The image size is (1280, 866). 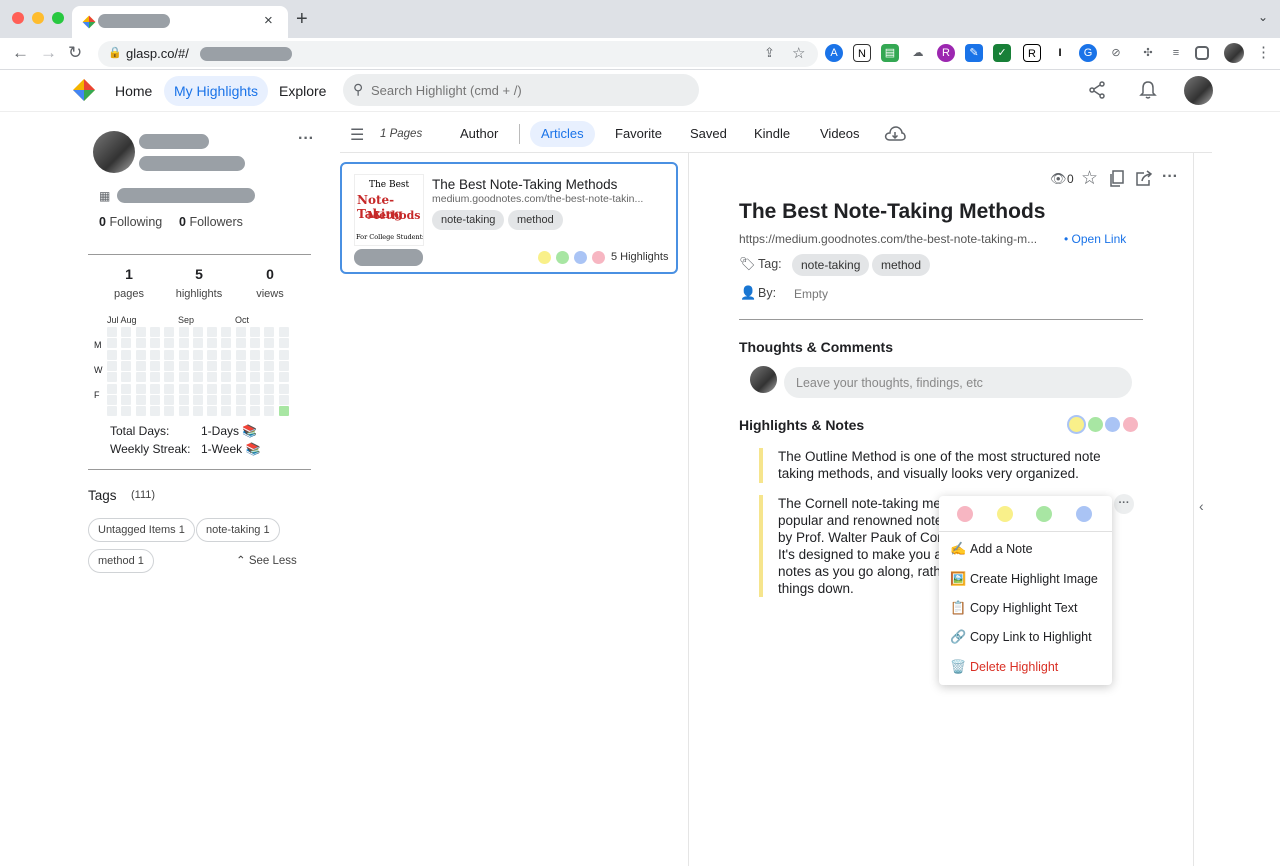 What do you see at coordinates (1263, 52) in the screenshot?
I see `browser-menu-icon: ⋮` at bounding box center [1263, 52].